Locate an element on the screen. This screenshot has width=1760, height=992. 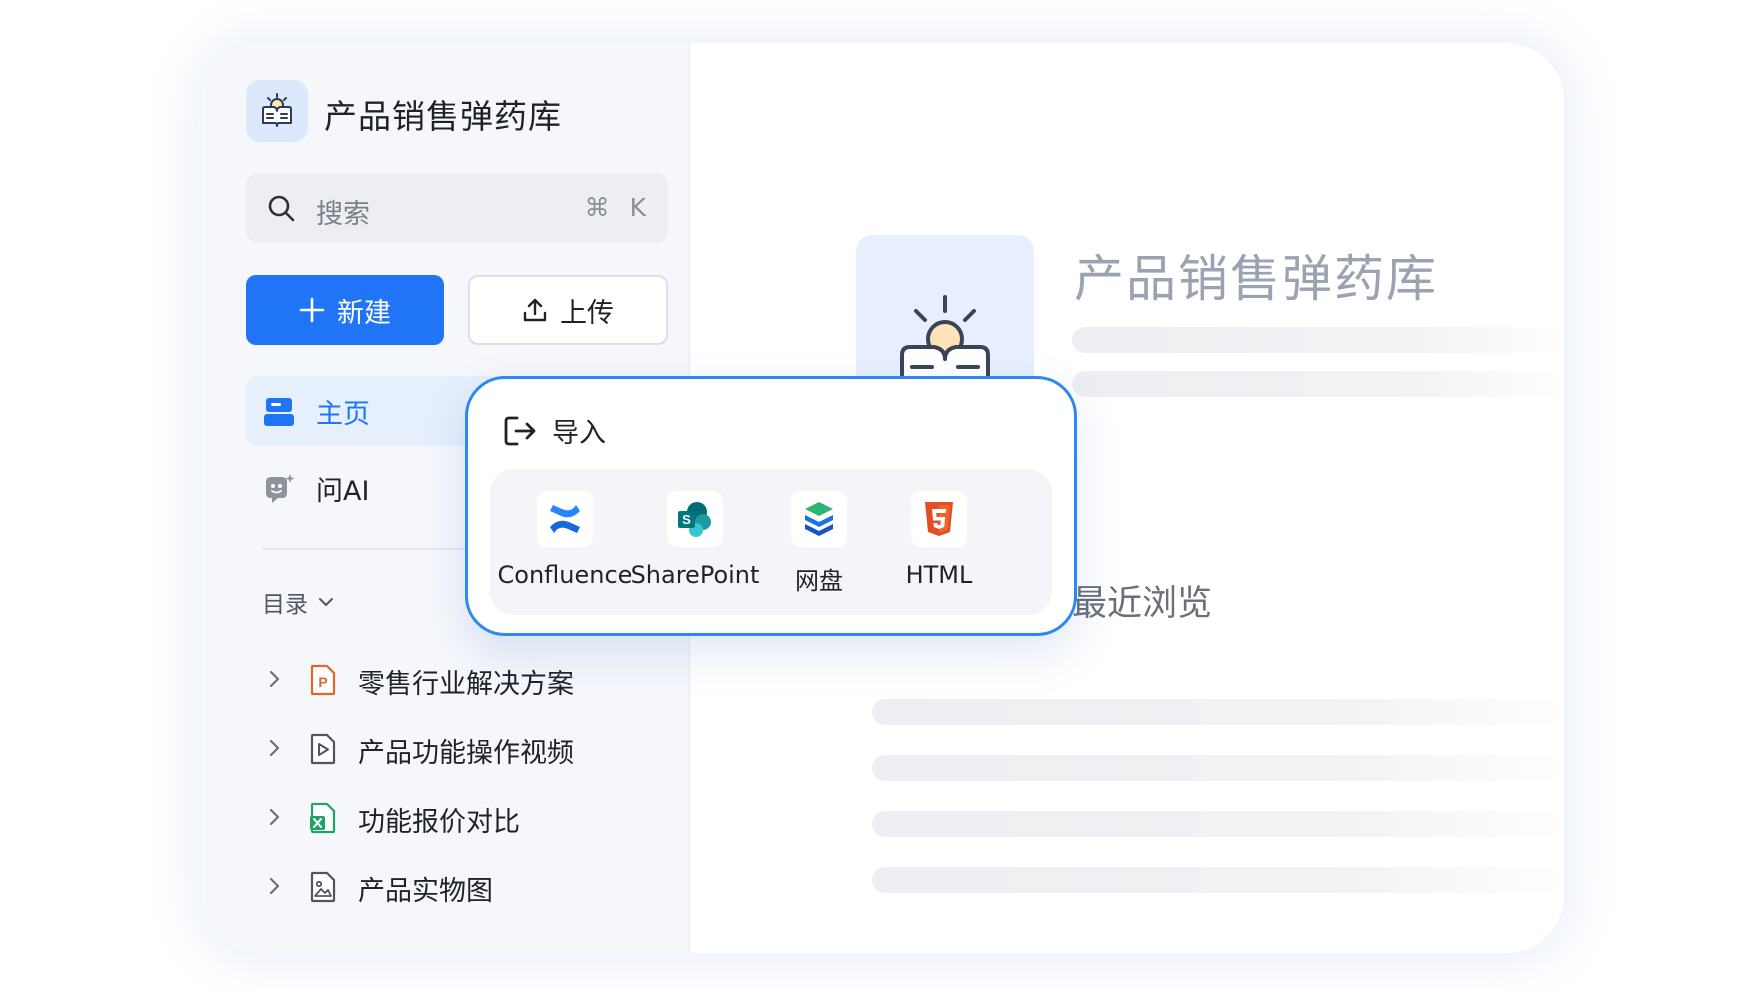
import-options: Confluence S SharePoint 网盘 HTML is located at coordinates (771, 542).